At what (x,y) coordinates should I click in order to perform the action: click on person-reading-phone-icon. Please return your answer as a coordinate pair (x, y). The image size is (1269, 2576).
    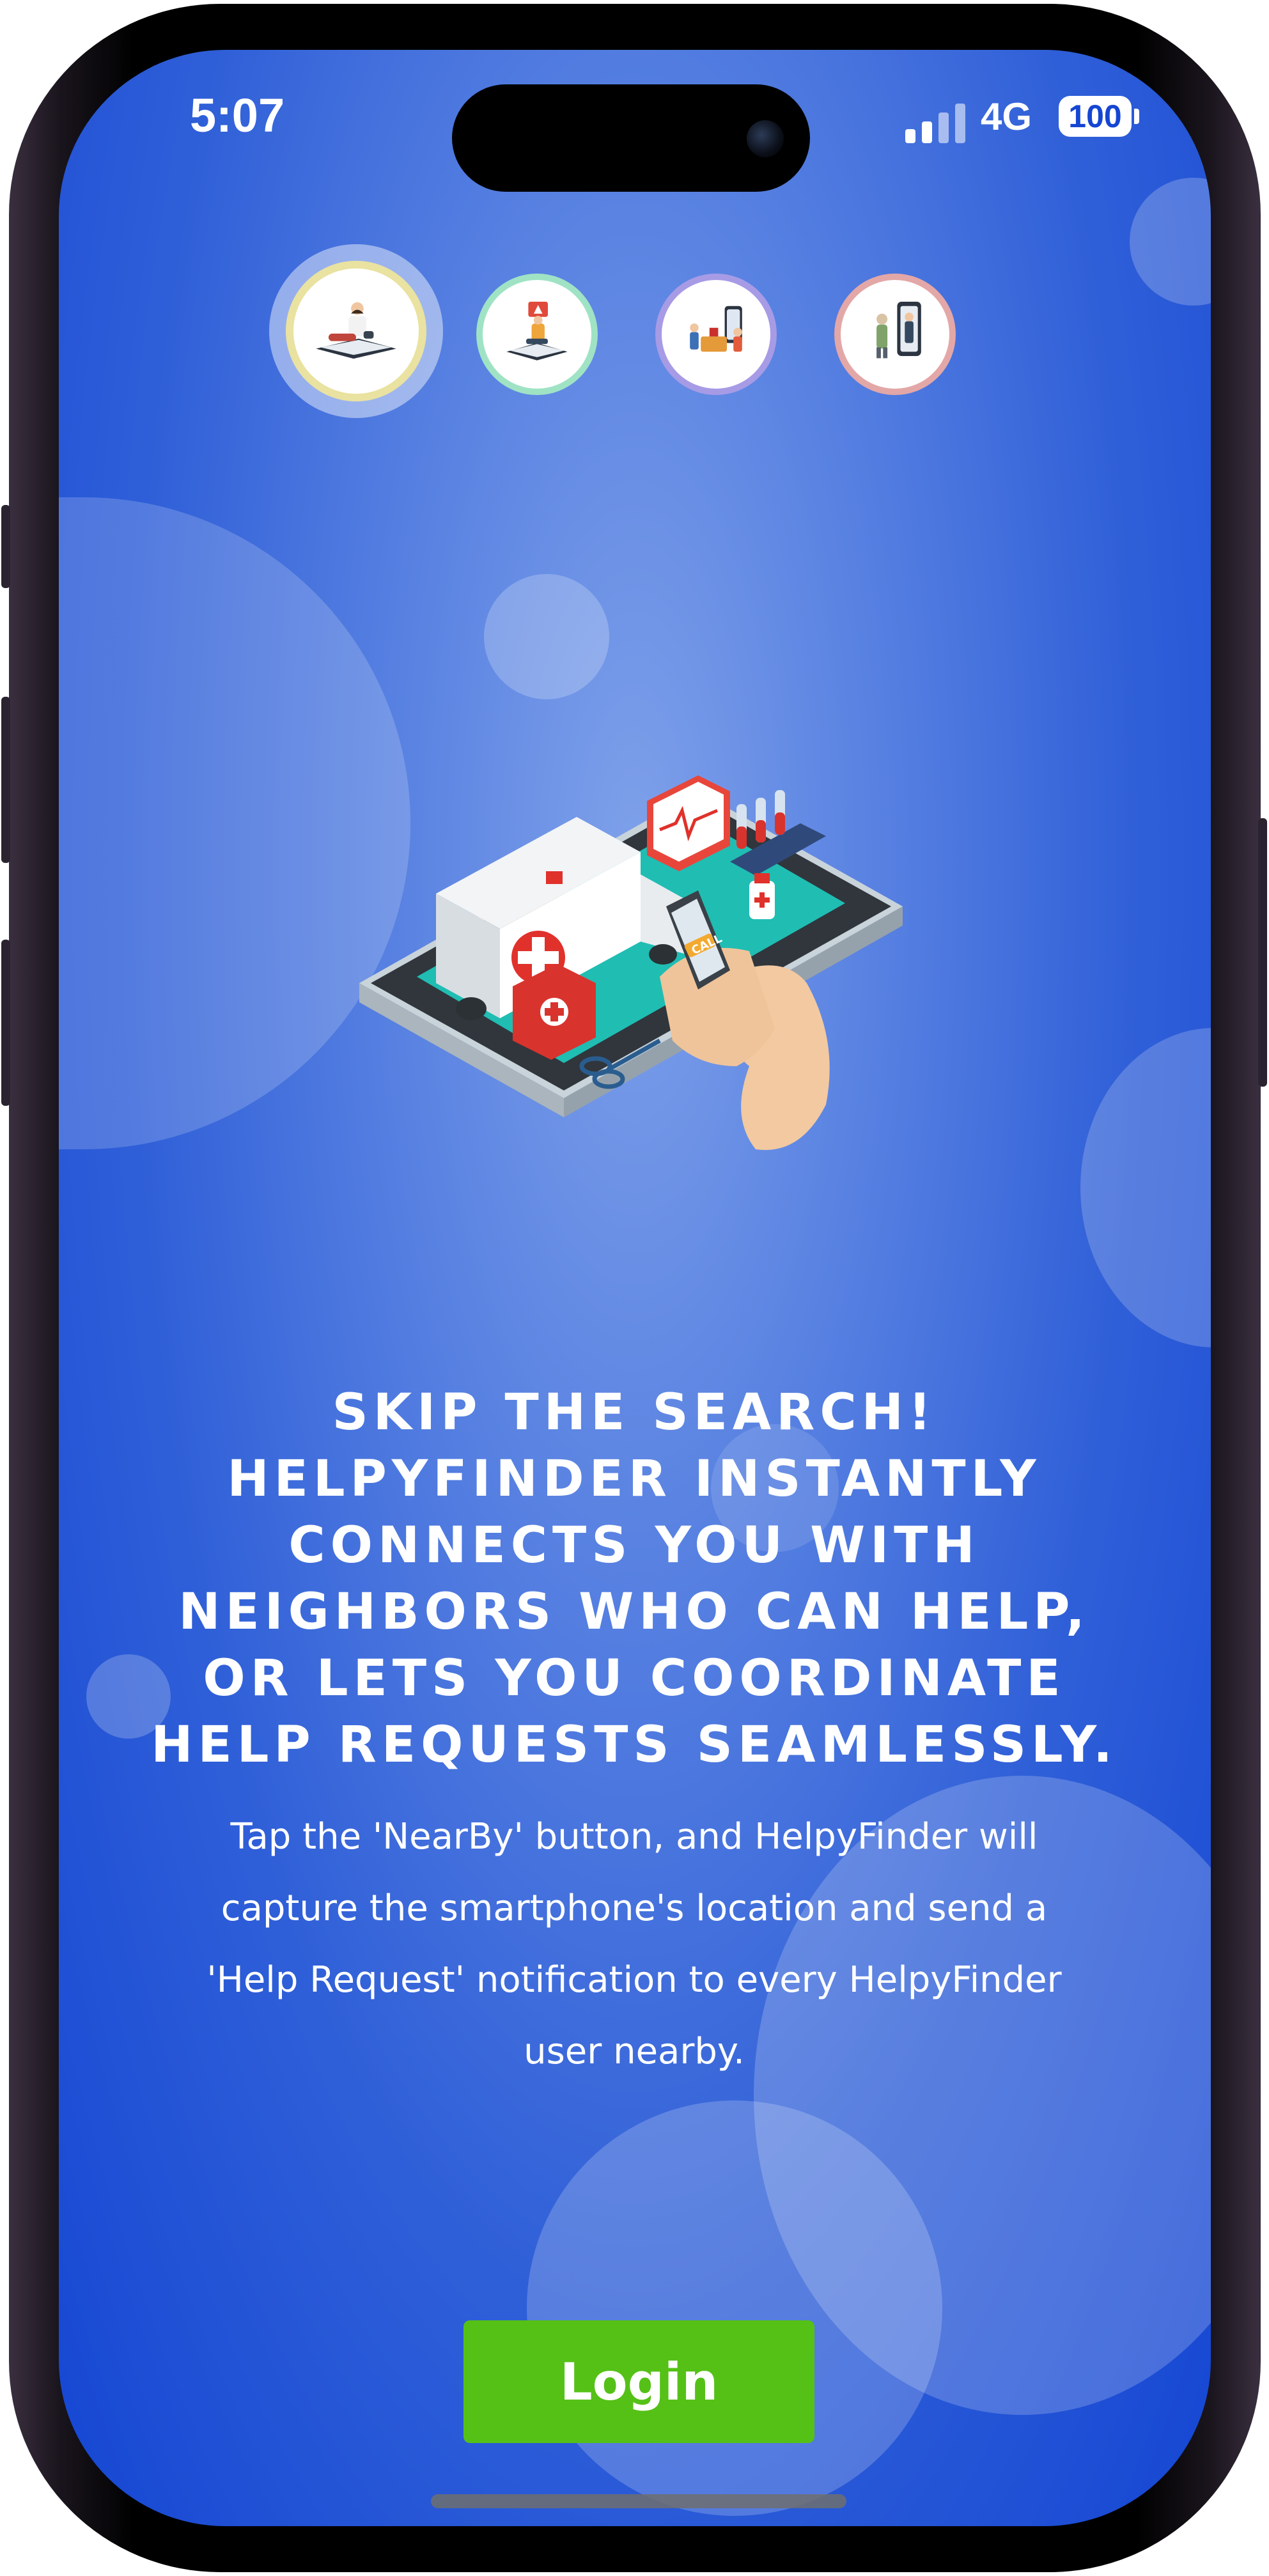
    Looking at the image, I should click on (356, 330).